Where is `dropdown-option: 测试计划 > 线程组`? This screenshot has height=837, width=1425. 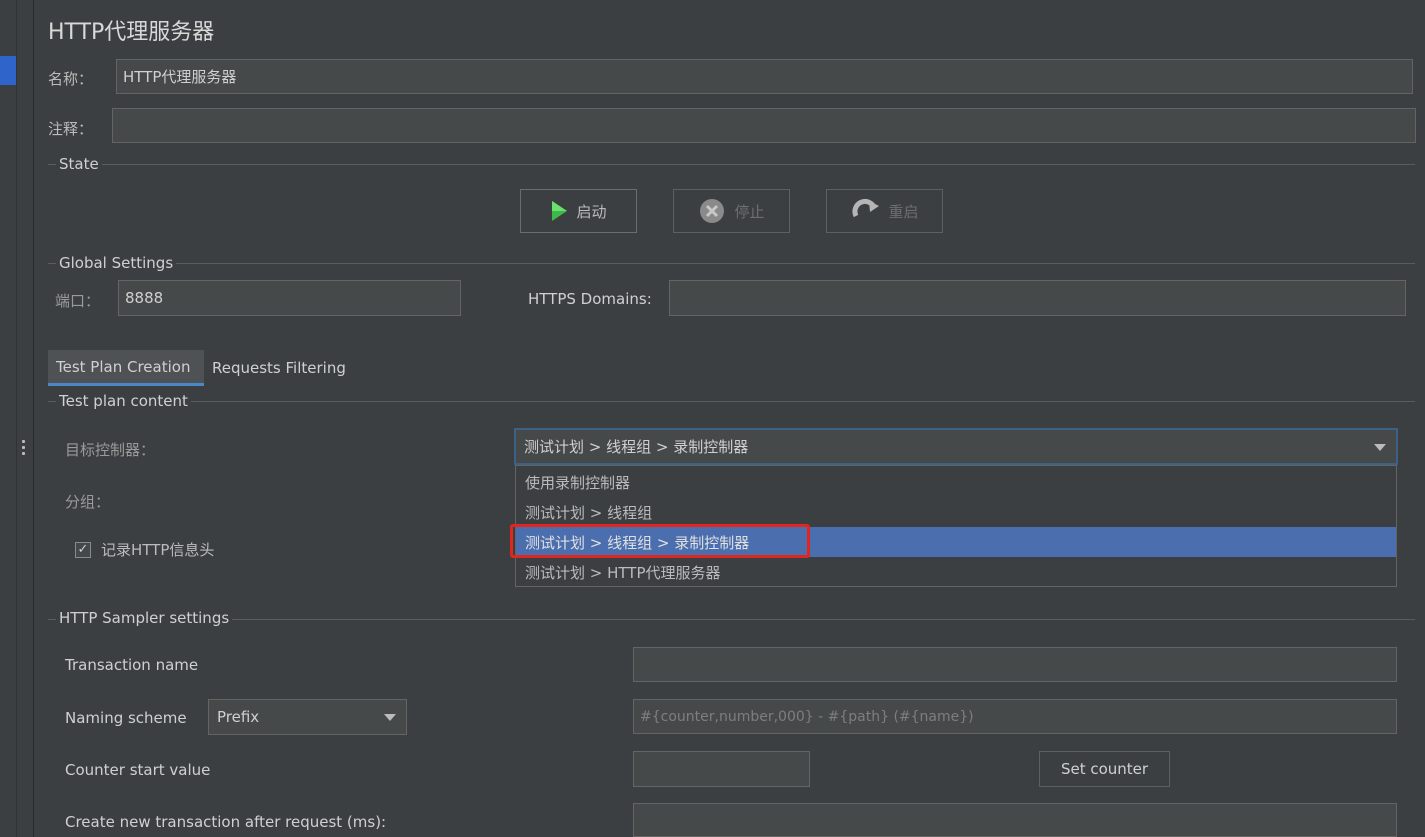
dropdown-option: 测试计划 > 线程组 is located at coordinates (956, 512).